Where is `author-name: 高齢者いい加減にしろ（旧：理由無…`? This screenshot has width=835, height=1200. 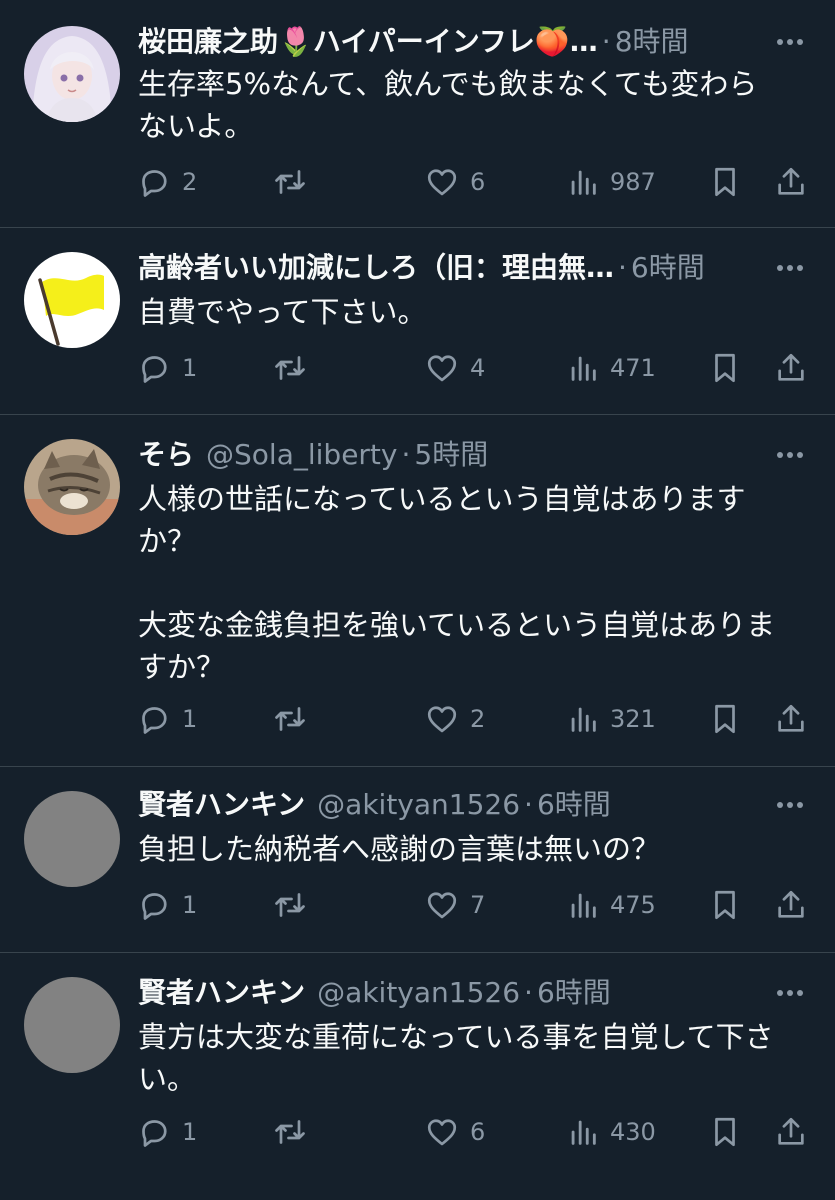 author-name: 高齢者いい加減にしろ（旧：理由無… is located at coordinates (376, 268).